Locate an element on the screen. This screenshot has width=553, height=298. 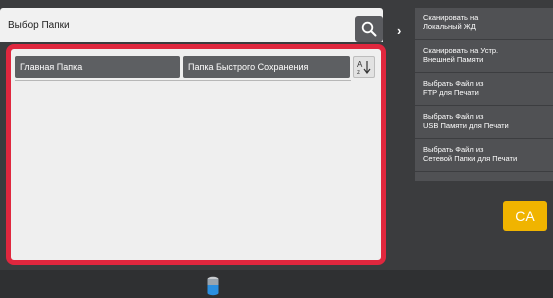
search-icon is located at coordinates (369, 29).